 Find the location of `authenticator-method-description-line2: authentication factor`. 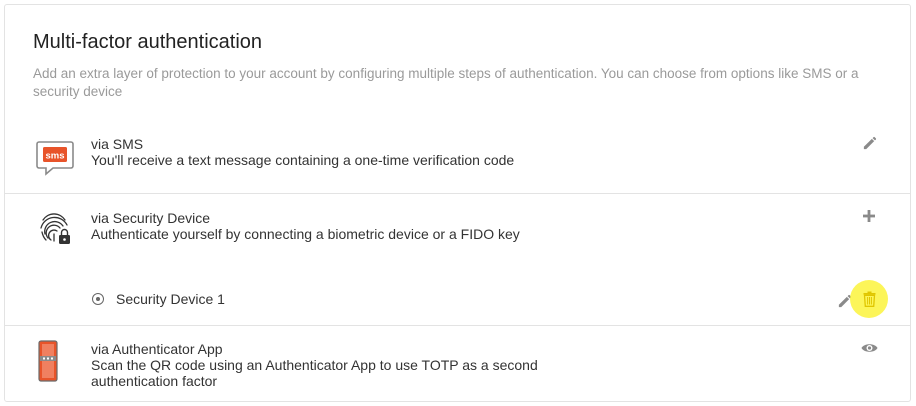

authenticator-method-description-line2: authentication factor is located at coordinates (154, 381).